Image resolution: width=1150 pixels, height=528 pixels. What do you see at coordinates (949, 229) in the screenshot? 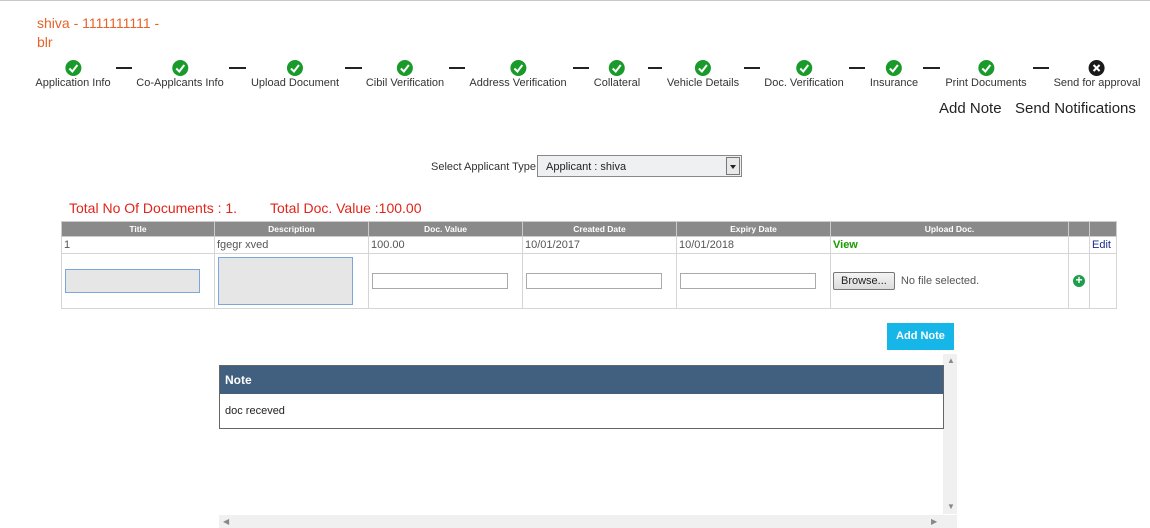
I see `col-upload-doc: Upload Doc.` at bounding box center [949, 229].